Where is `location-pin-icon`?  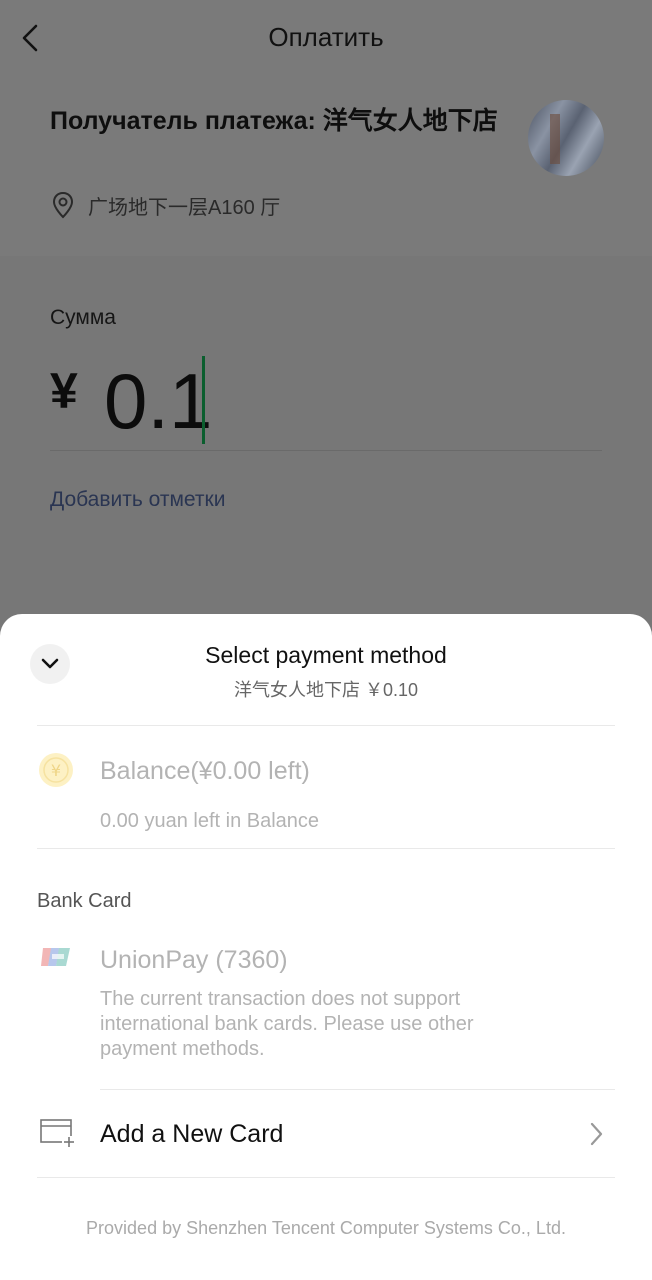
location-pin-icon is located at coordinates (63, 205).